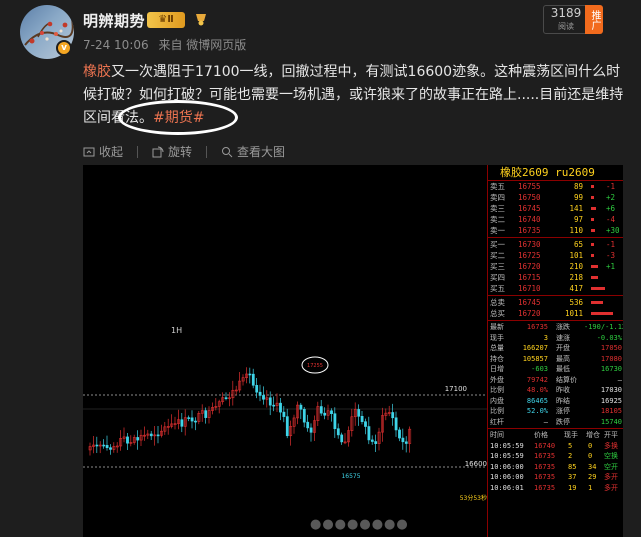 This screenshot has width=641, height=537. What do you see at coordinates (563, 358) in the screenshot?
I see `stat-key: 最高` at bounding box center [563, 358].